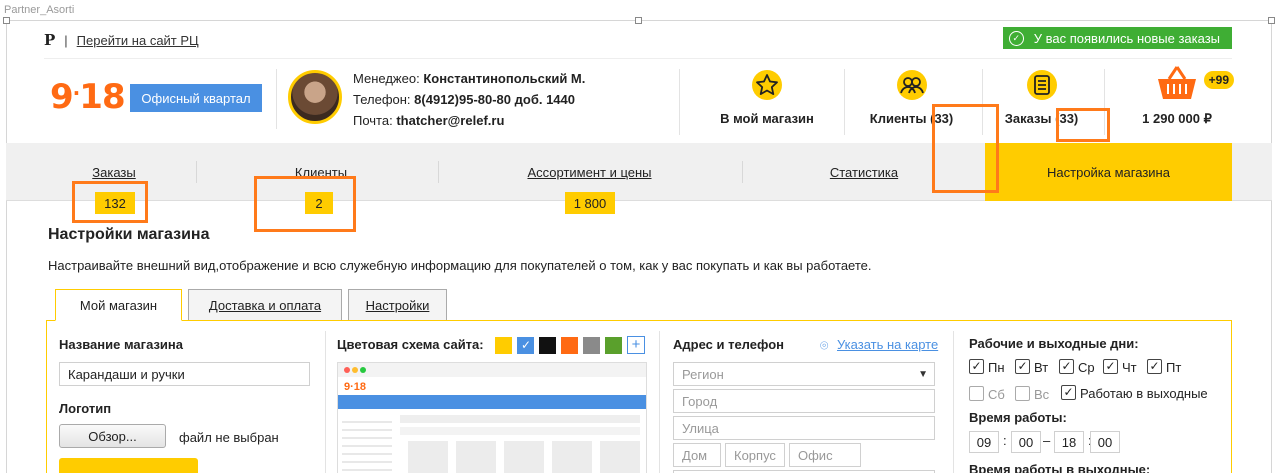 The width and height of the screenshot is (1283, 473). What do you see at coordinates (697, 455) in the screenshot?
I see `house-input: Дом` at bounding box center [697, 455].